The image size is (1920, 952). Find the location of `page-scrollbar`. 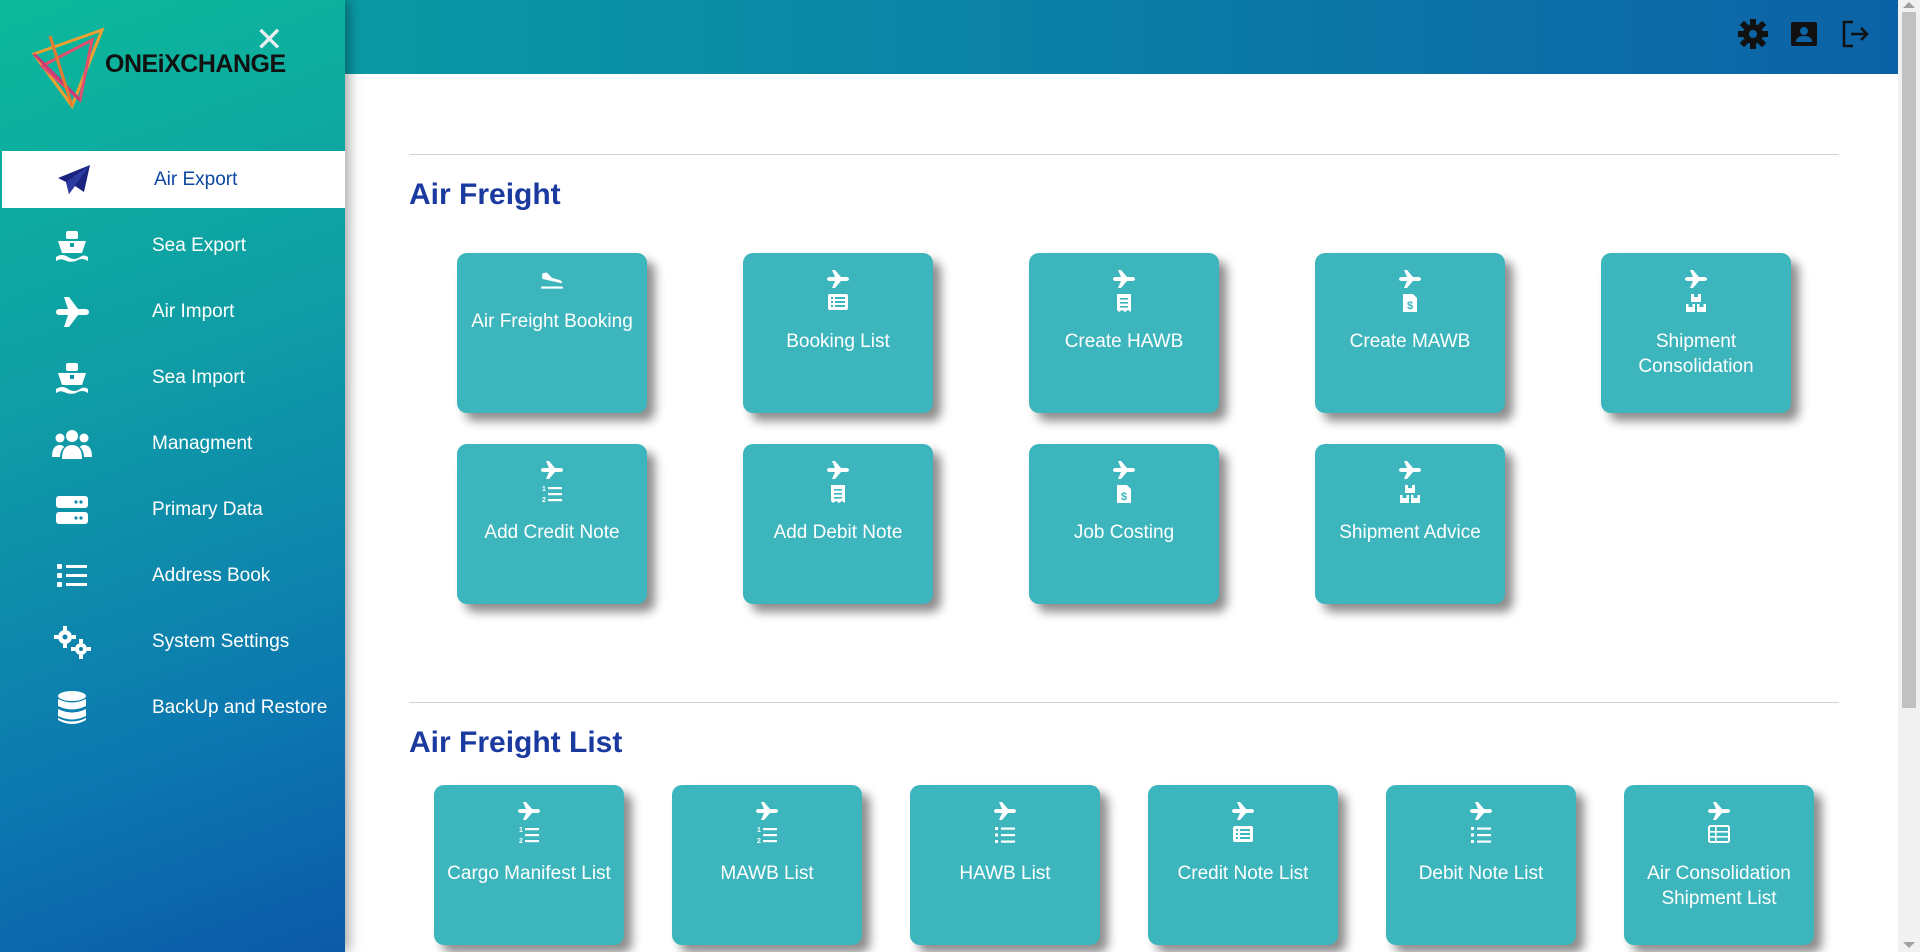

page-scrollbar is located at coordinates (1909, 476).